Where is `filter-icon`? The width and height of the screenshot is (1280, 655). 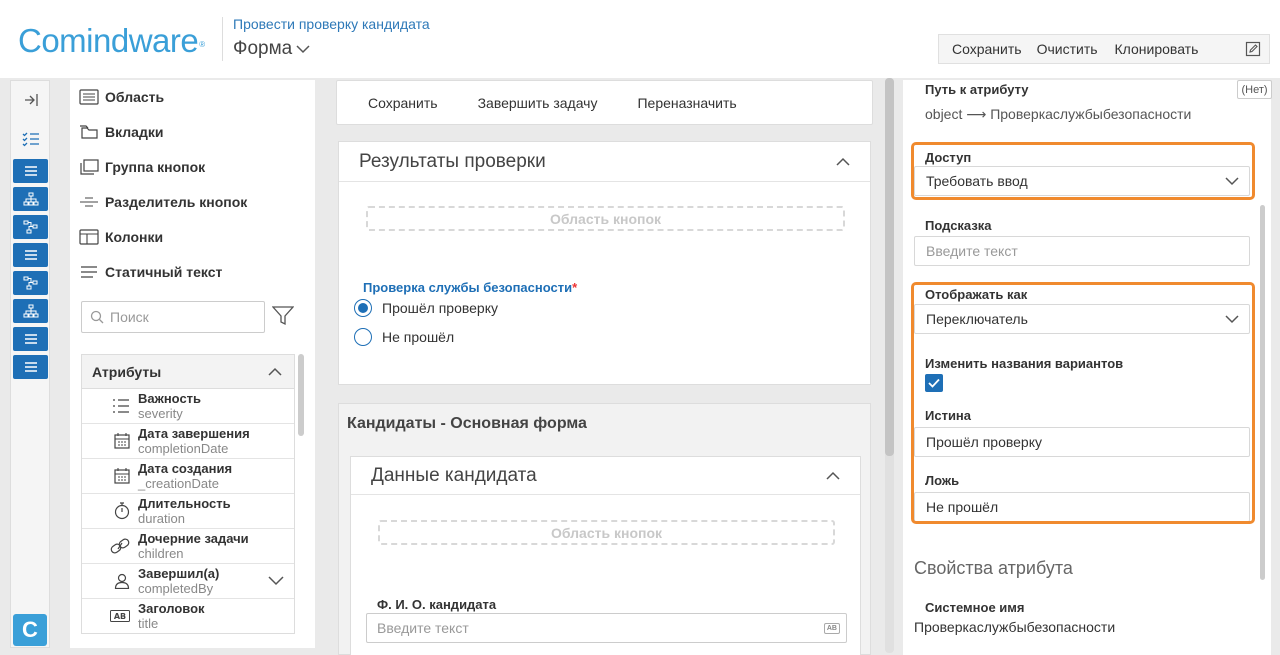
filter-icon is located at coordinates (283, 316).